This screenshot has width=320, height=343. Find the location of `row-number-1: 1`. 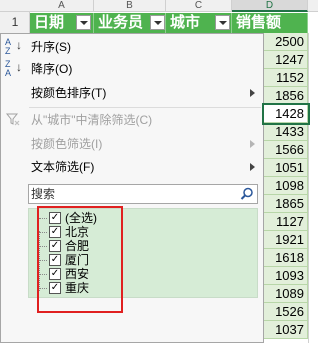

row-number-1: 1 is located at coordinates (15, 22).